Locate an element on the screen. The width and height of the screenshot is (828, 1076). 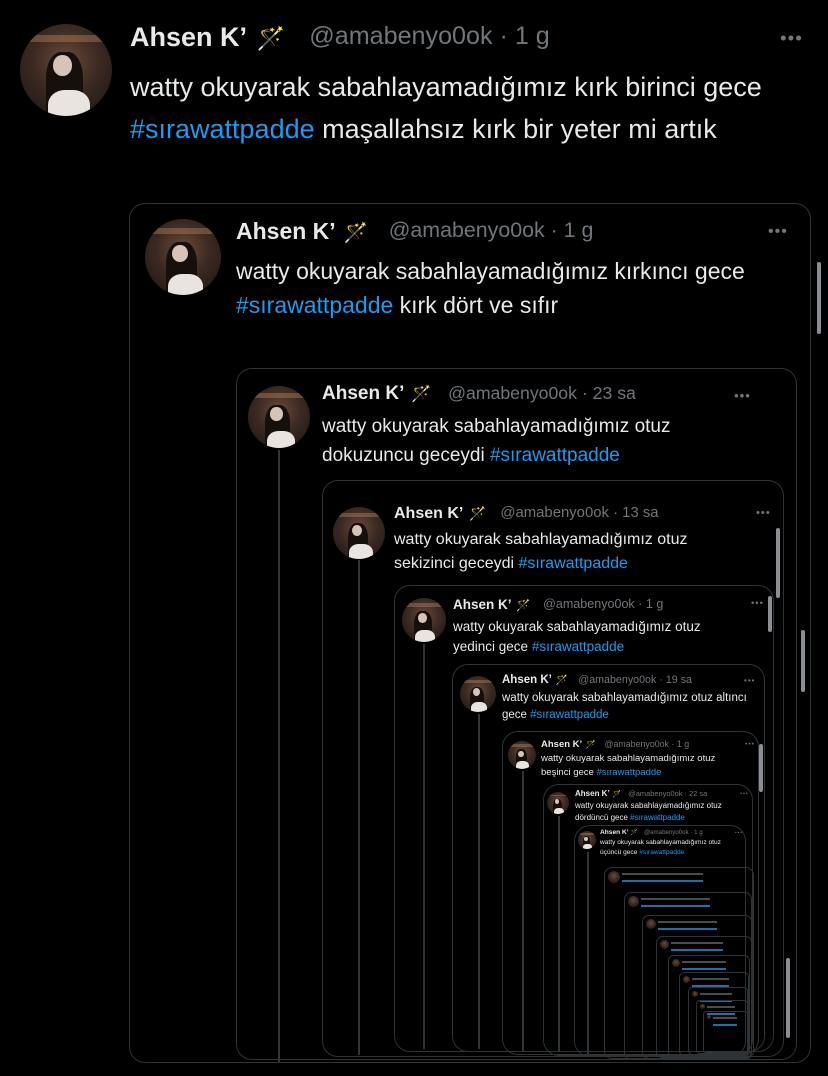
user-handle: @amabenyo0ok · 13 sa is located at coordinates (579, 513).